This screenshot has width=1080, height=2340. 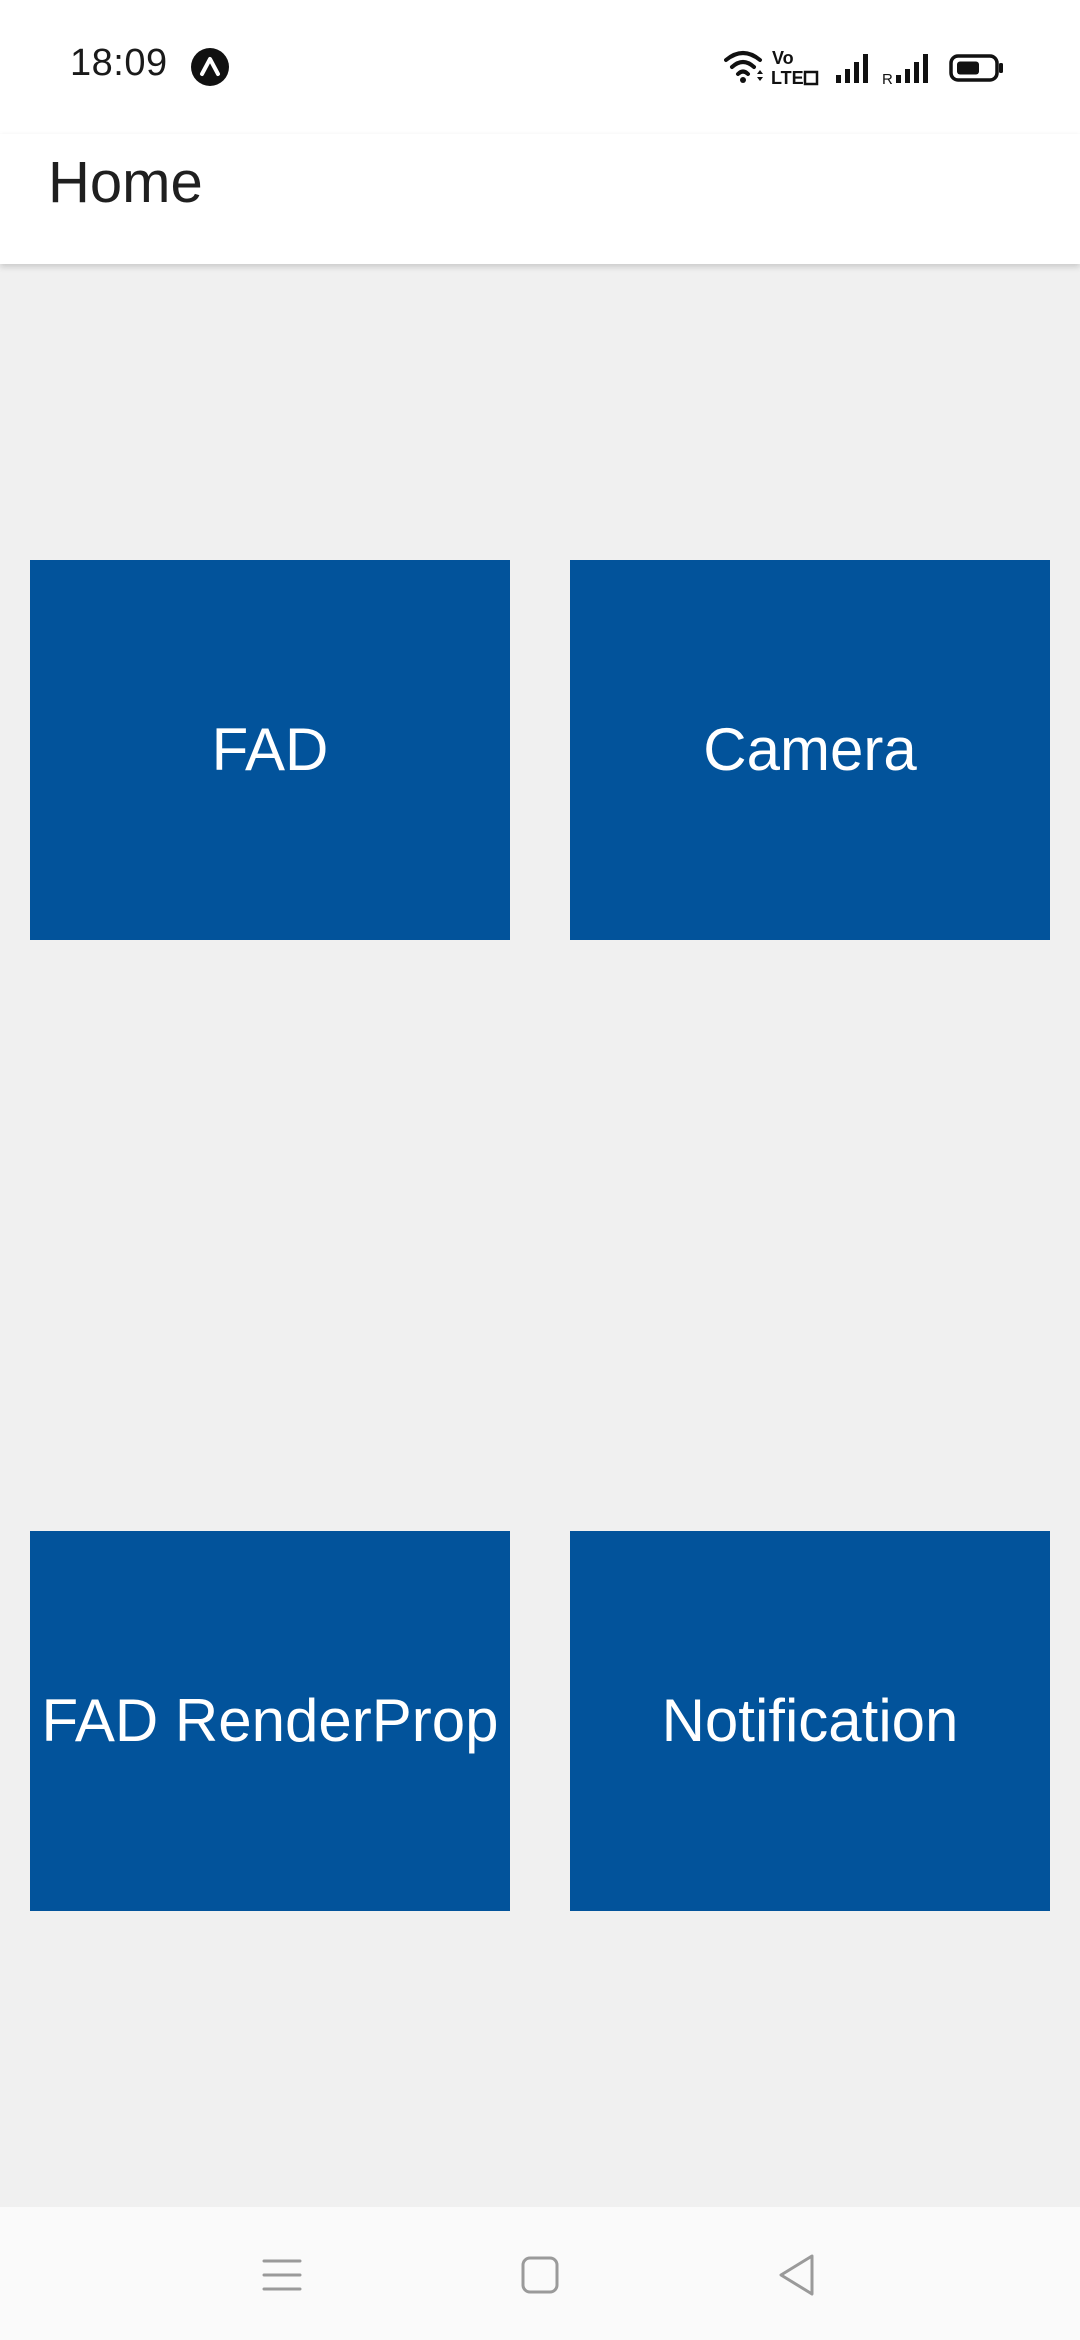 I want to click on volte-icon: Vo LTE, so click(x=795, y=68).